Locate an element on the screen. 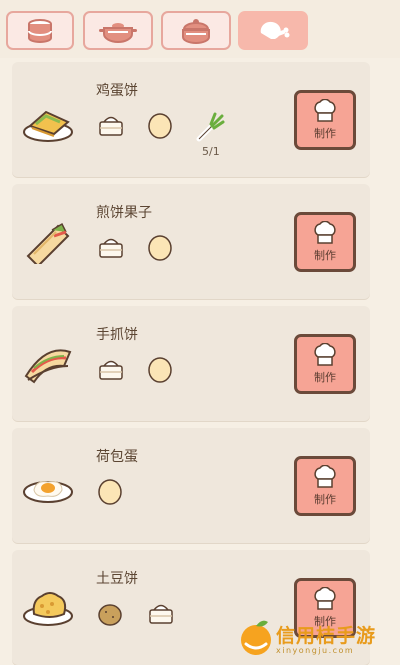 This screenshot has height=665, width=400. orange-logo-icon is located at coordinates (256, 637).